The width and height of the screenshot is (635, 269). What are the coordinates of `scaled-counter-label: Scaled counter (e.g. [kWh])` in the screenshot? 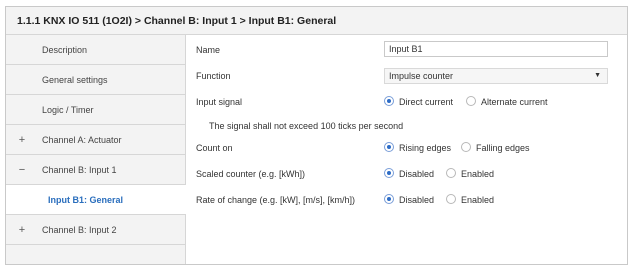 It's located at (251, 174).